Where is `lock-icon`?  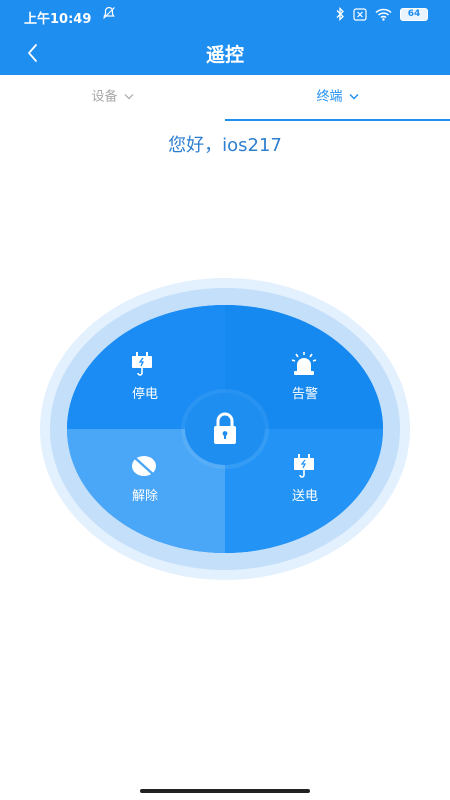
lock-icon is located at coordinates (225, 428).